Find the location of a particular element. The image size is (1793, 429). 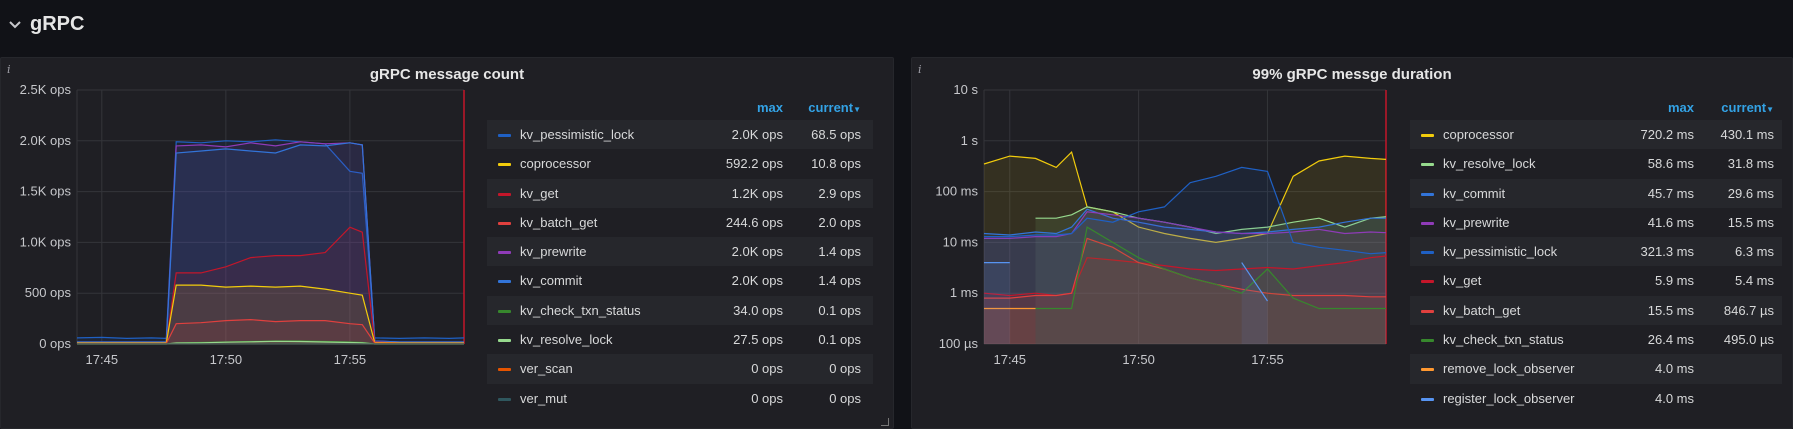

legend-item-kv-check-txn-status: kv_check_txn_status 34.0 ops 0.1 ops is located at coordinates (680, 310).